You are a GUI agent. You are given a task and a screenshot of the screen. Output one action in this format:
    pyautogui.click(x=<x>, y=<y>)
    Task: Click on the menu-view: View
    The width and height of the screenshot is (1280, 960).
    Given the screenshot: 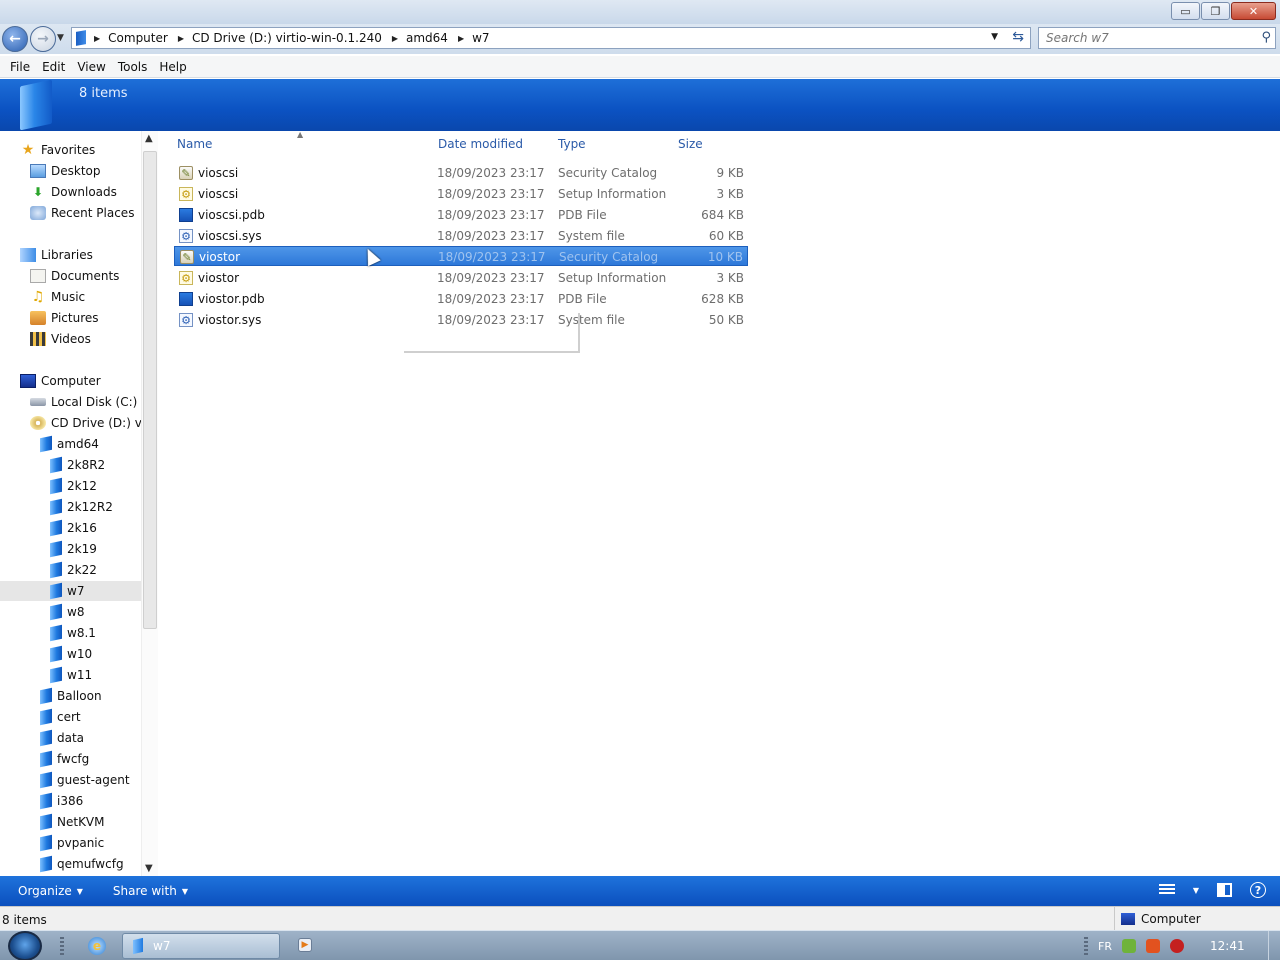 What is the action you would take?
    pyautogui.click(x=91, y=67)
    